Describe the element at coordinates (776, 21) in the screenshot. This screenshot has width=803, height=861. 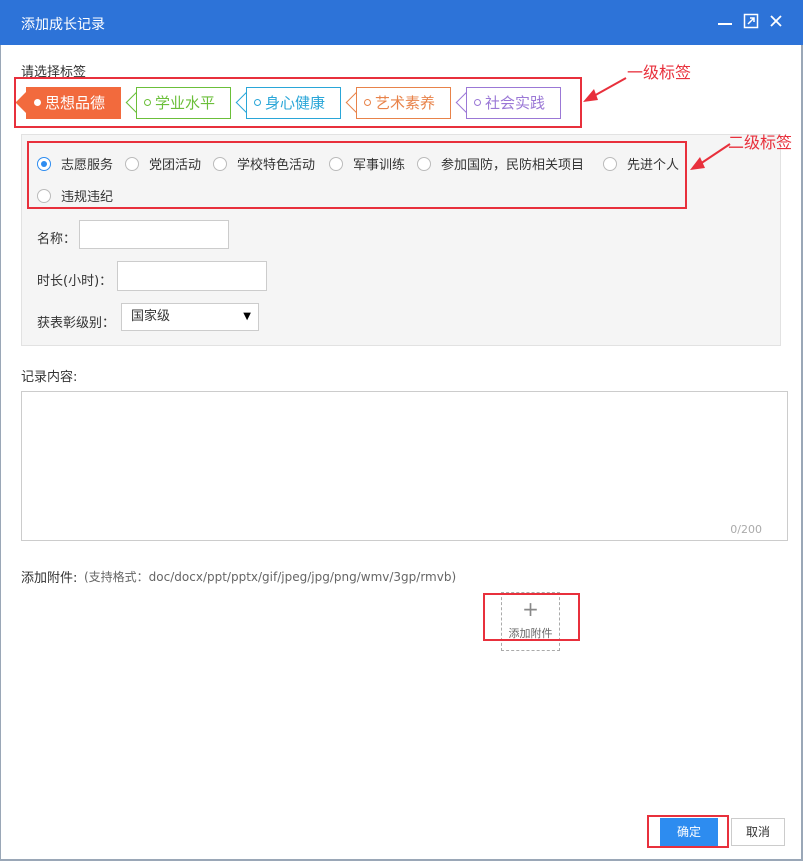
I see `close-icon` at that location.